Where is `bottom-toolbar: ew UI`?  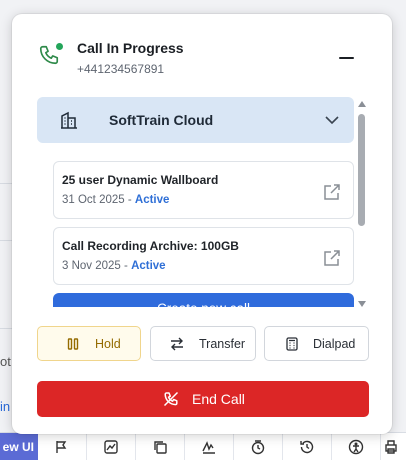 bottom-toolbar: ew UI is located at coordinates (203, 446).